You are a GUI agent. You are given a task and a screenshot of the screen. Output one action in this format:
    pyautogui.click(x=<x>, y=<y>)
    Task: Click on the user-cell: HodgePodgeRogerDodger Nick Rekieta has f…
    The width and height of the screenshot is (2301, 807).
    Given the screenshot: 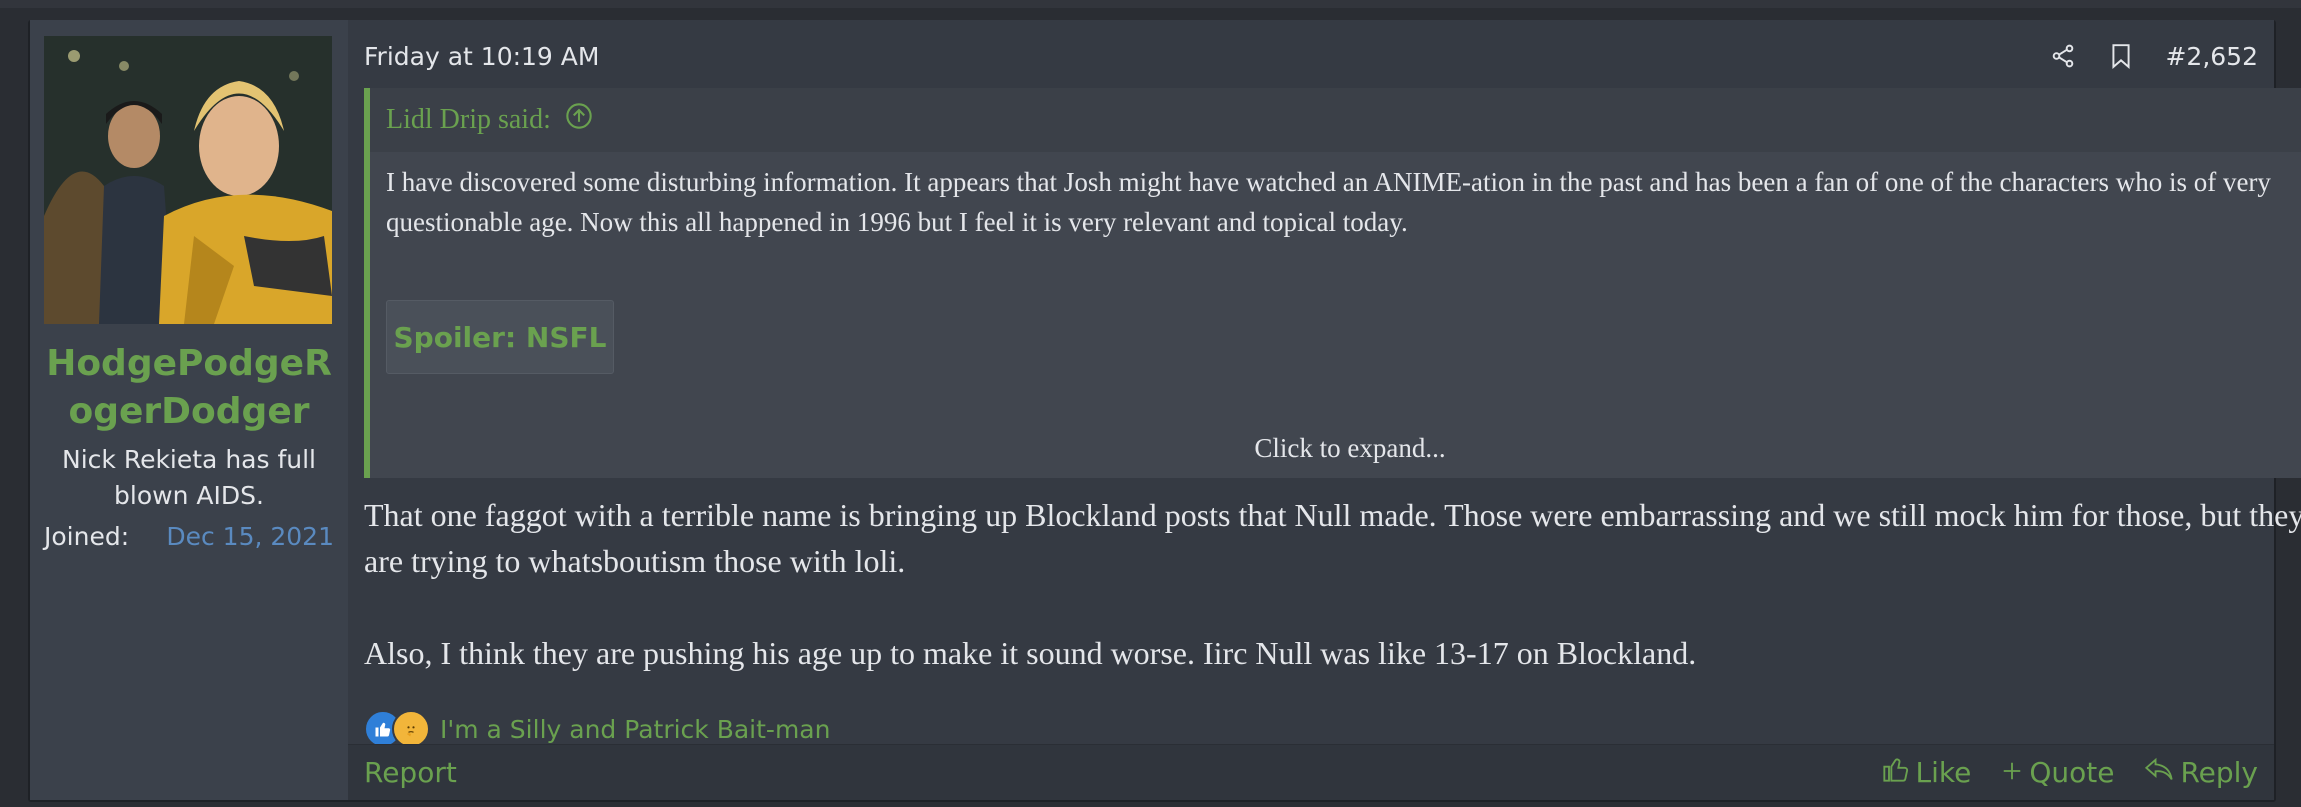 What is the action you would take?
    pyautogui.click(x=189, y=410)
    